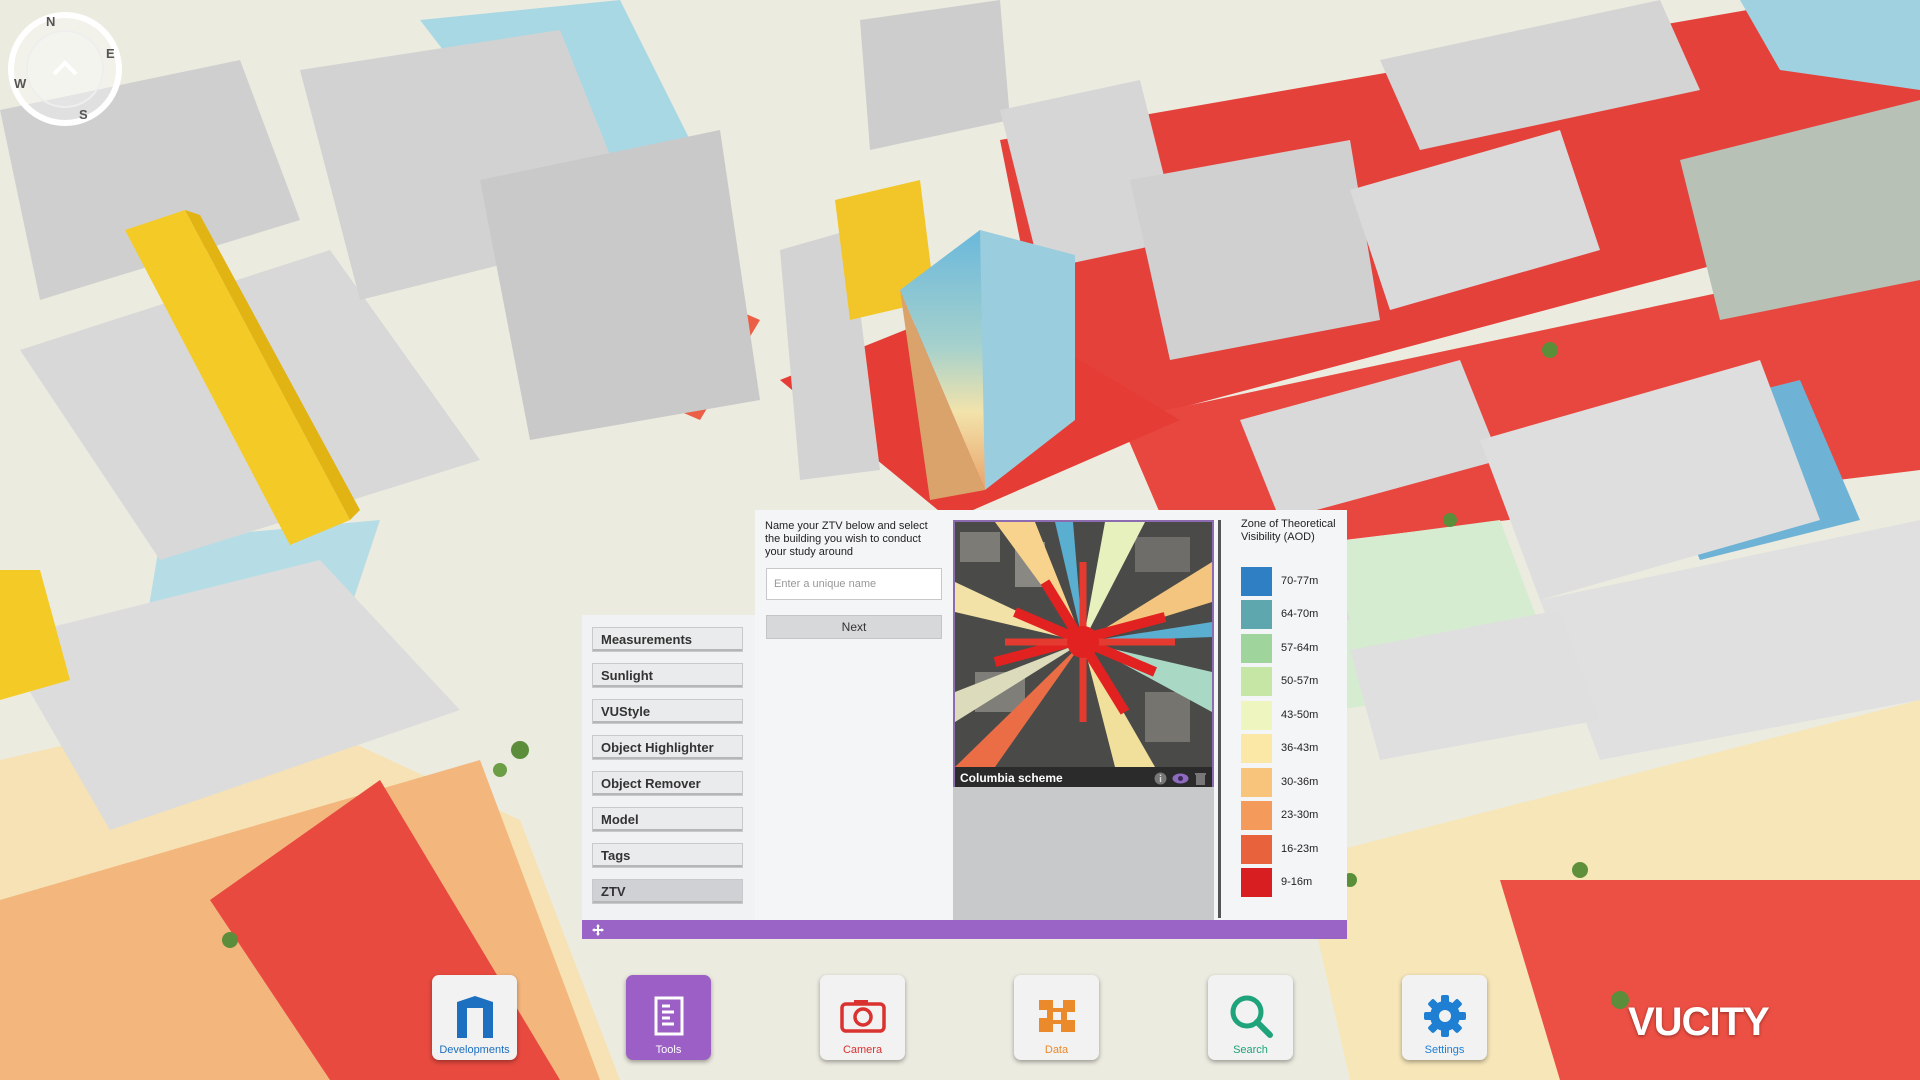 Image resolution: width=1920 pixels, height=1080 pixels. I want to click on tool-sunlight-button: Sunlight, so click(667, 675).